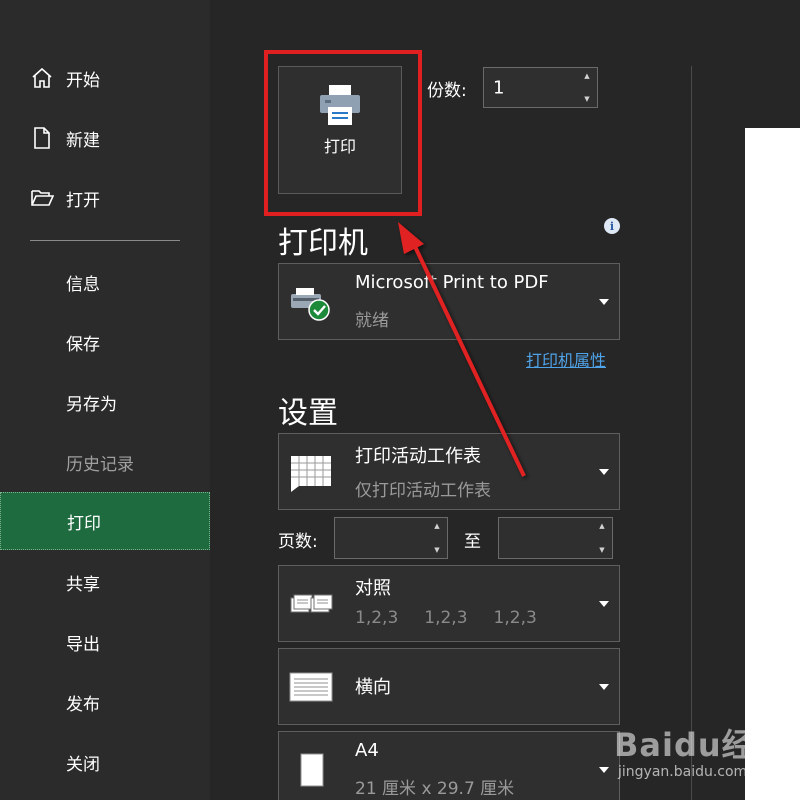 This screenshot has width=800, height=800. Describe the element at coordinates (105, 762) in the screenshot. I see `sidebar-item-close: 关闭` at that location.